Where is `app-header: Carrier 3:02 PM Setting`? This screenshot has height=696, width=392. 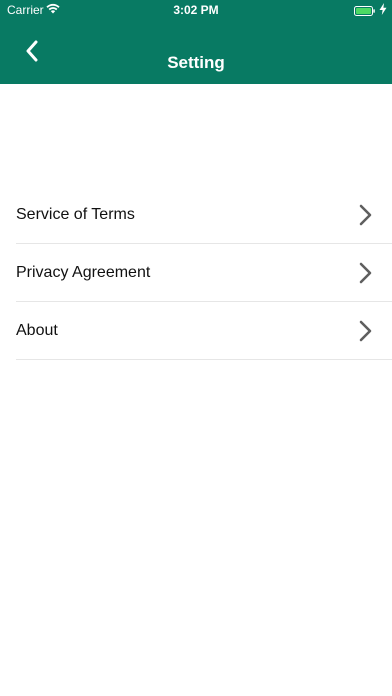 app-header: Carrier 3:02 PM Setting is located at coordinates (196, 42).